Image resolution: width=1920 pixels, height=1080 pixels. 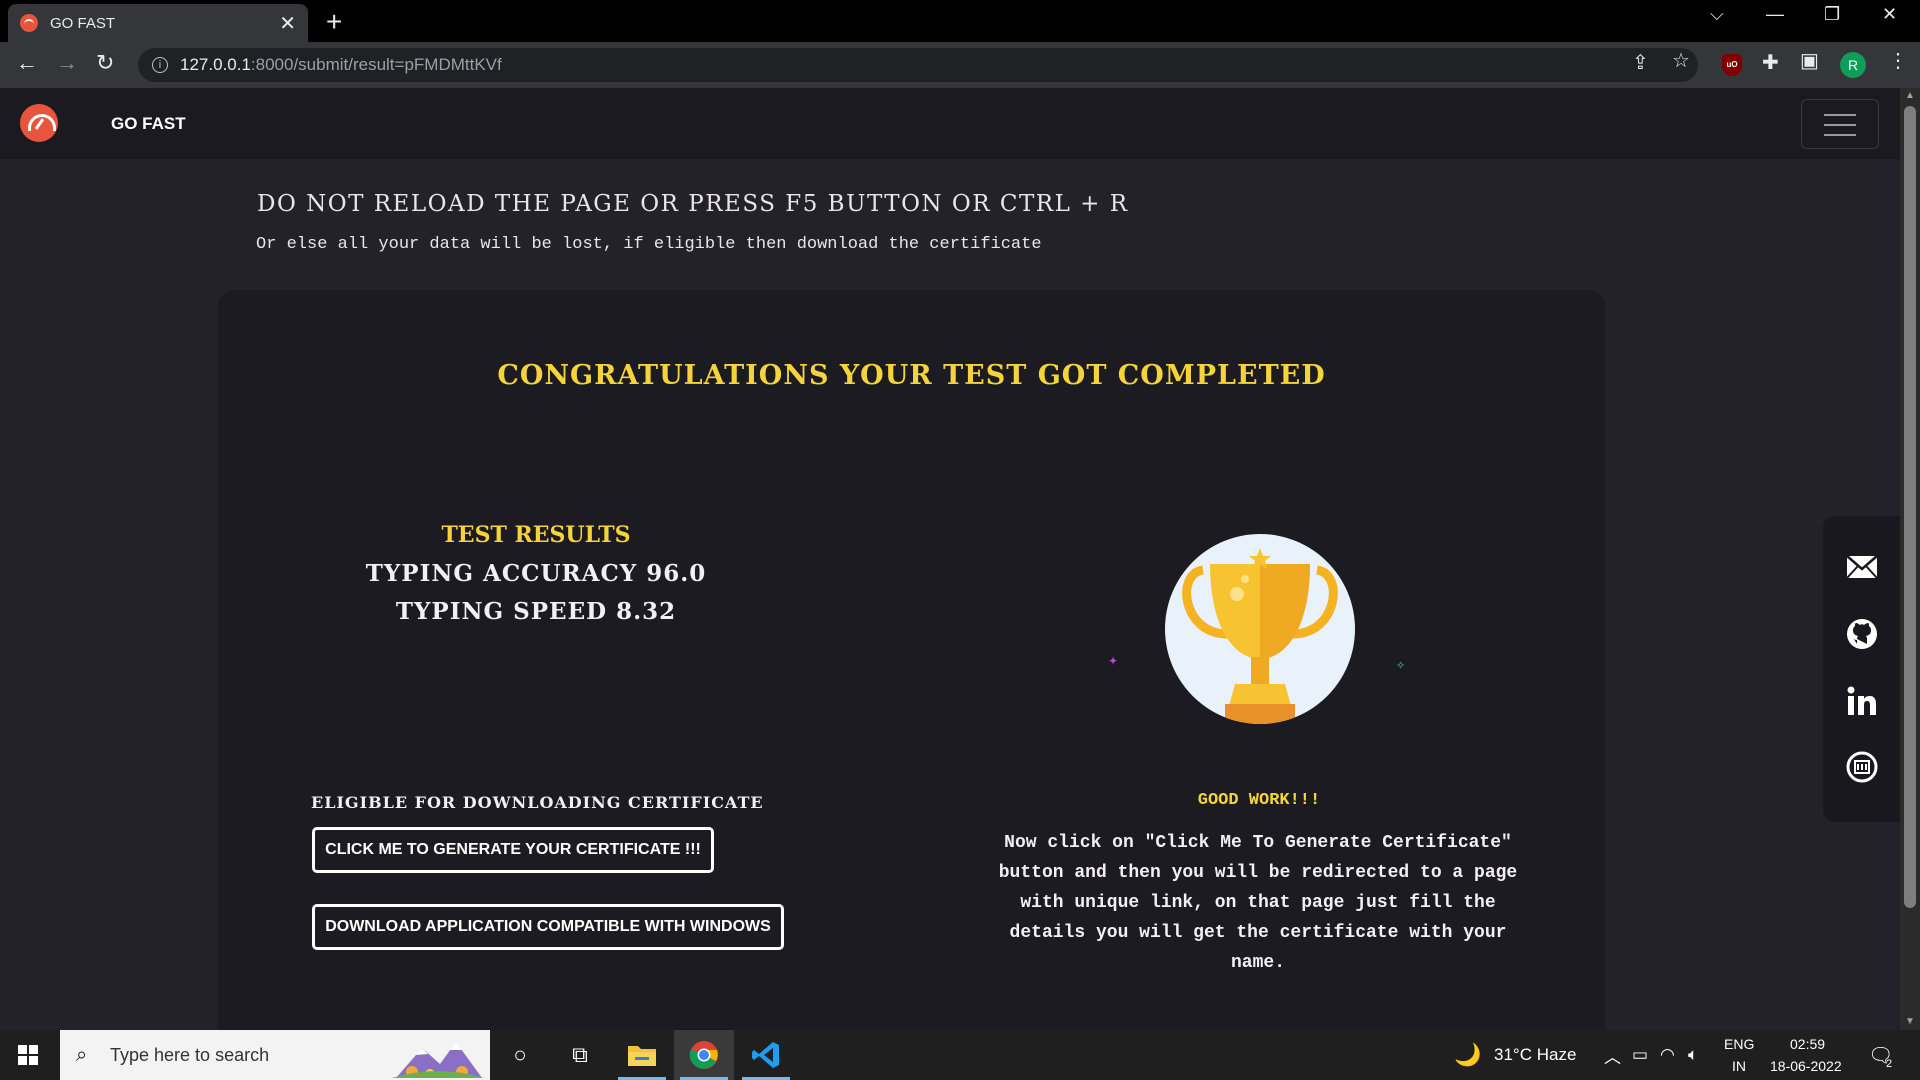 What do you see at coordinates (1910, 95) in the screenshot?
I see `scroll-up-icon: ▲` at bounding box center [1910, 95].